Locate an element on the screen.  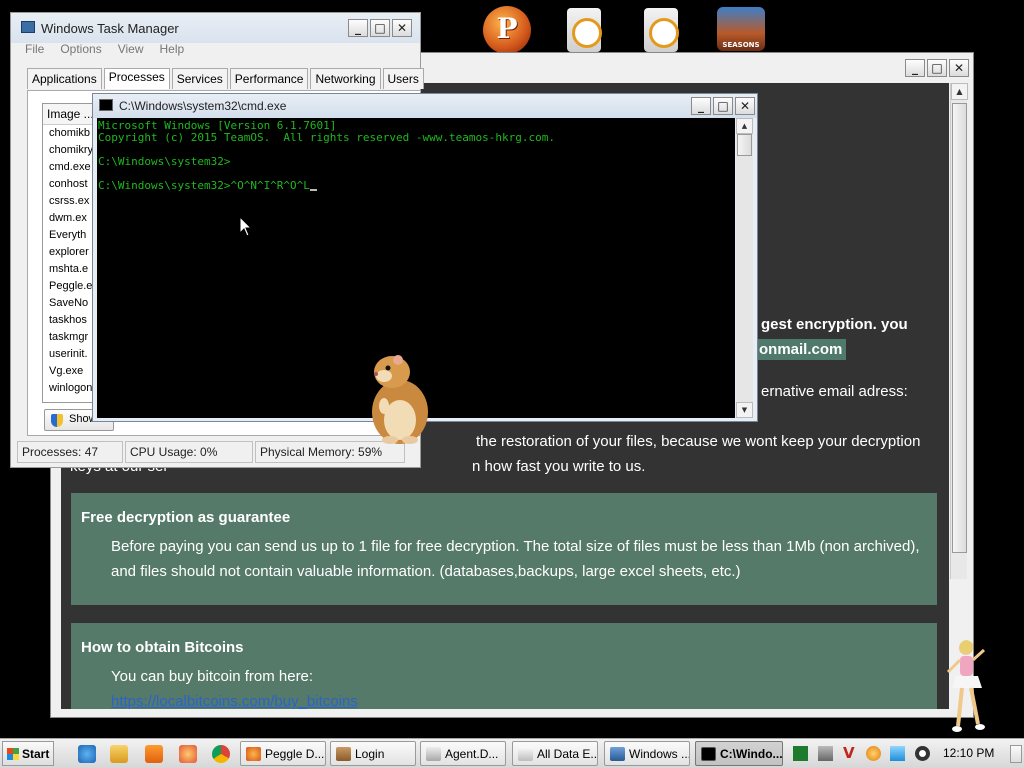
login-icon is located at coordinates (343, 754).